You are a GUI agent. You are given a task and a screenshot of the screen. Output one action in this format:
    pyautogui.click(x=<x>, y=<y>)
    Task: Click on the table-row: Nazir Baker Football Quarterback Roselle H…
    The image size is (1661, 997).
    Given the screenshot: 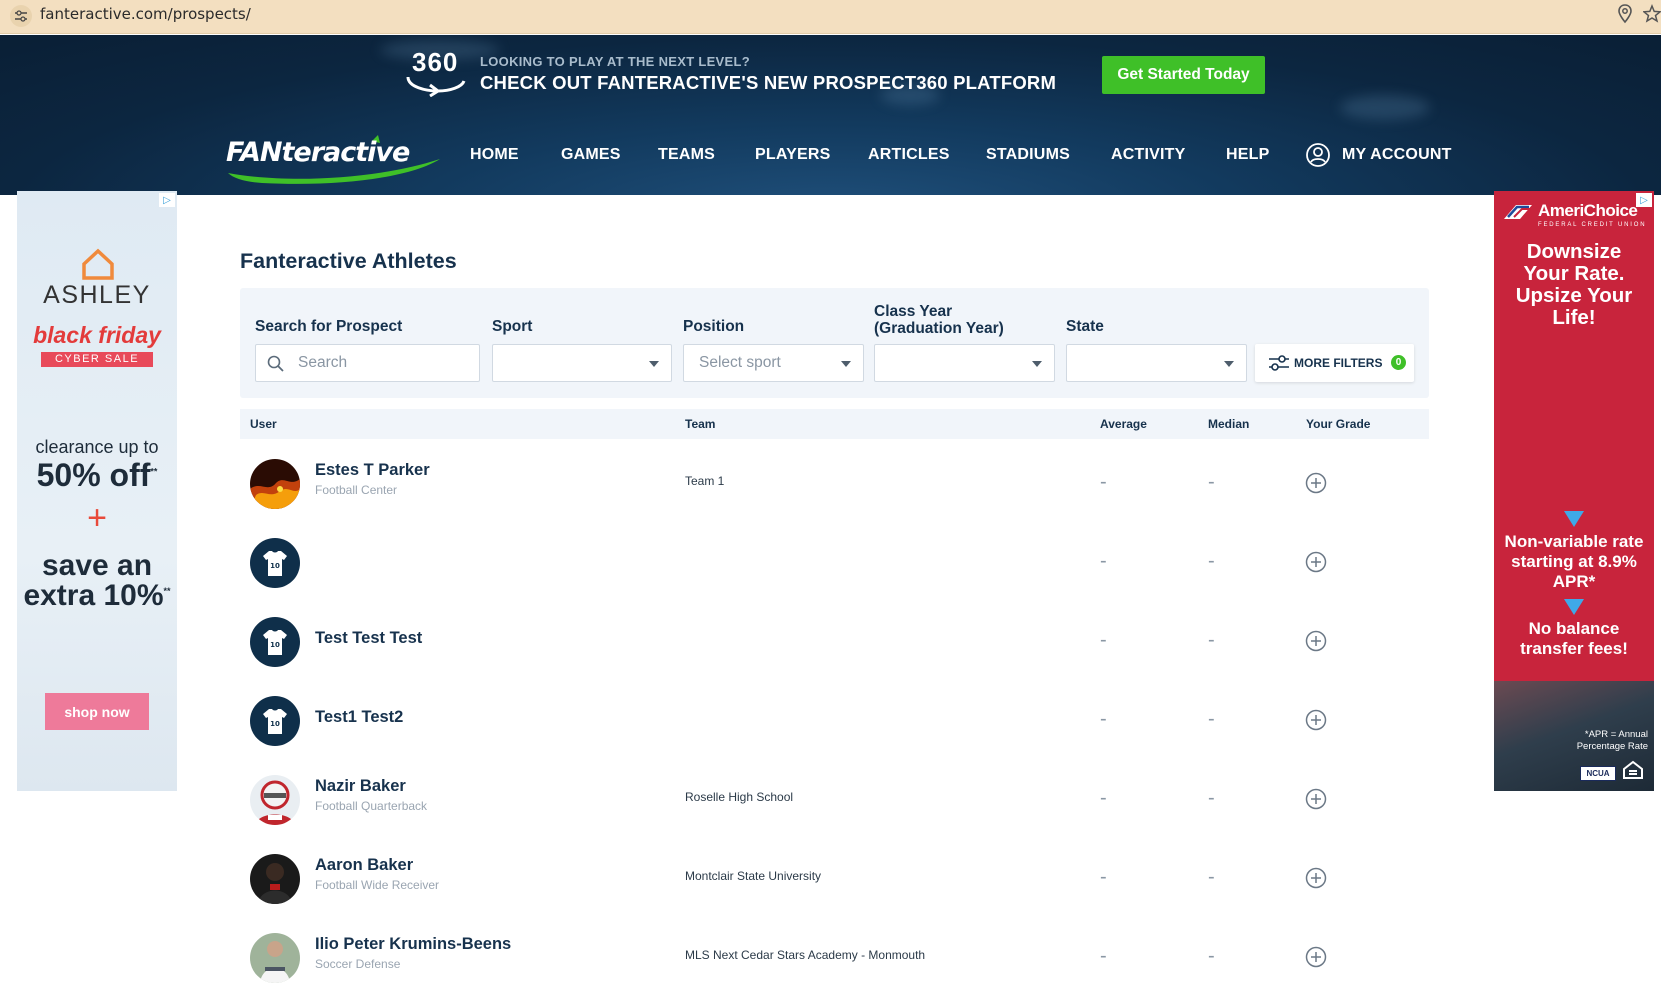 What is the action you would take?
    pyautogui.click(x=834, y=799)
    